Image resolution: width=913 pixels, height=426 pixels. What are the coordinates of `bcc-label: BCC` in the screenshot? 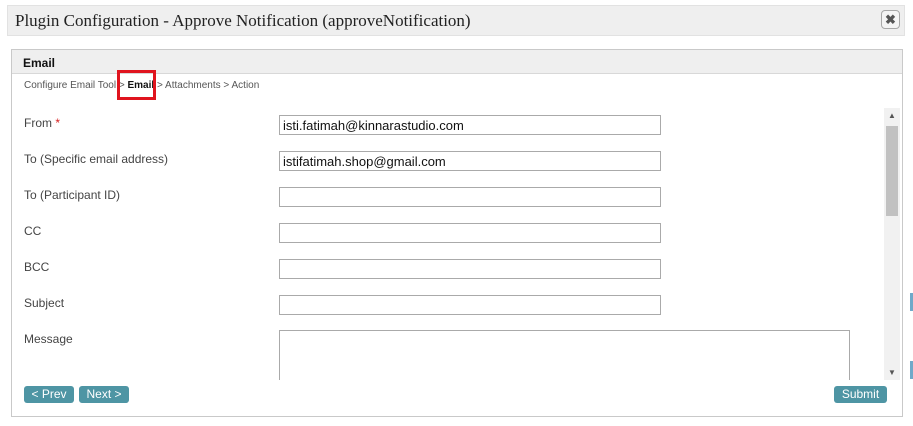 It's located at (37, 267).